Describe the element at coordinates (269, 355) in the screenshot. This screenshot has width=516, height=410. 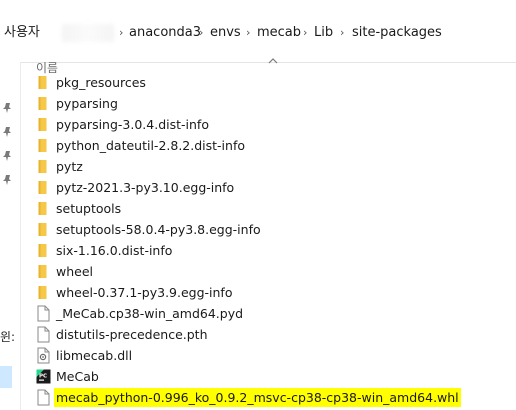
I see `file-row: libmecab.dll` at that location.